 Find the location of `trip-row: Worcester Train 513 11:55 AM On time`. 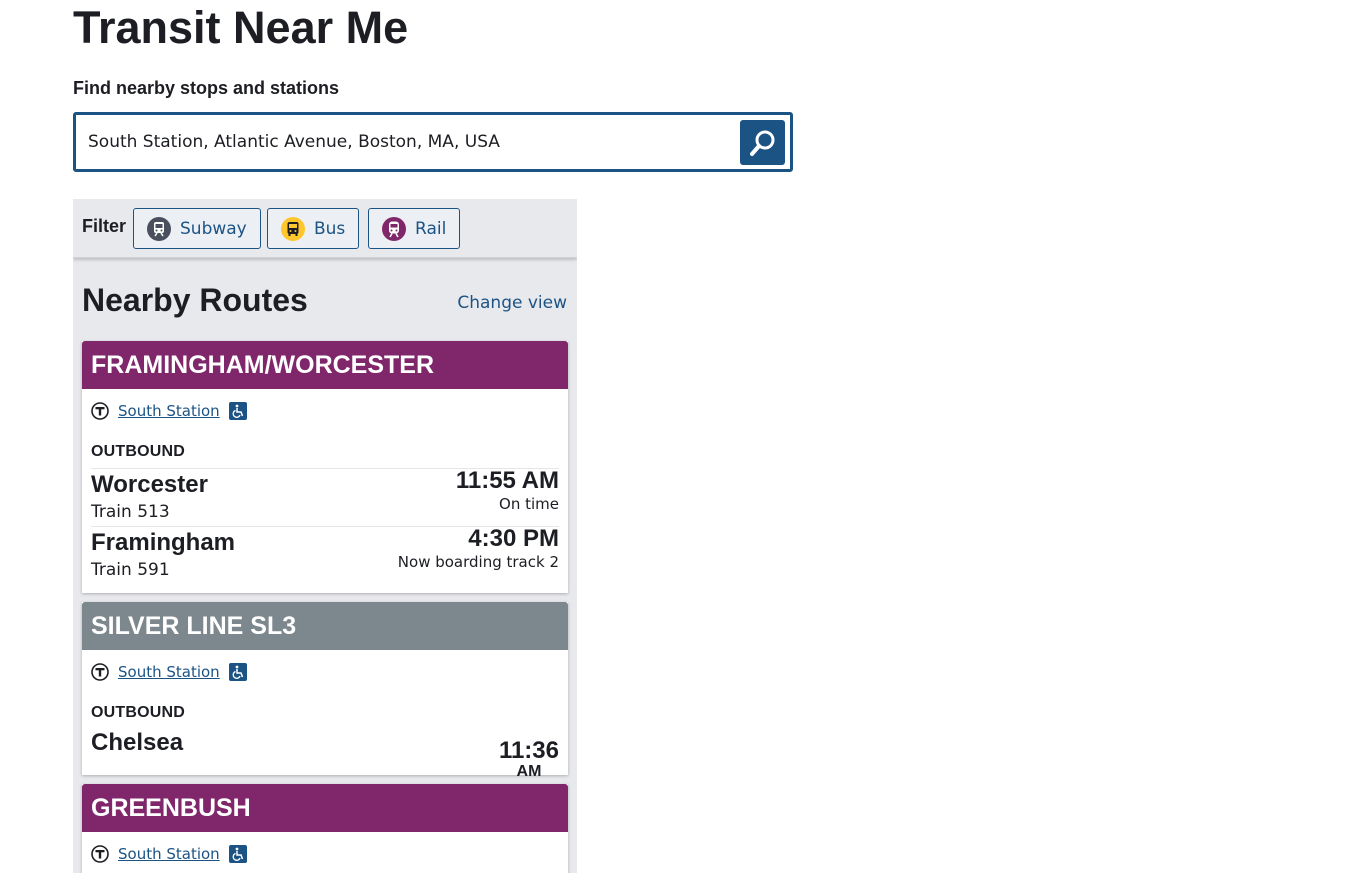

trip-row: Worcester Train 513 11:55 AM On time is located at coordinates (325, 496).